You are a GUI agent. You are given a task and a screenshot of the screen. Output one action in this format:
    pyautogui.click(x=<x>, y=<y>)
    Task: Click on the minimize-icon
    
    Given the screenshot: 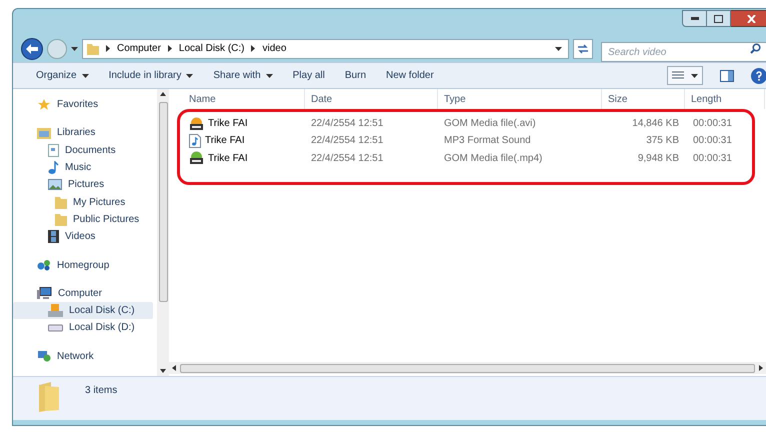 What is the action you would take?
    pyautogui.click(x=694, y=18)
    